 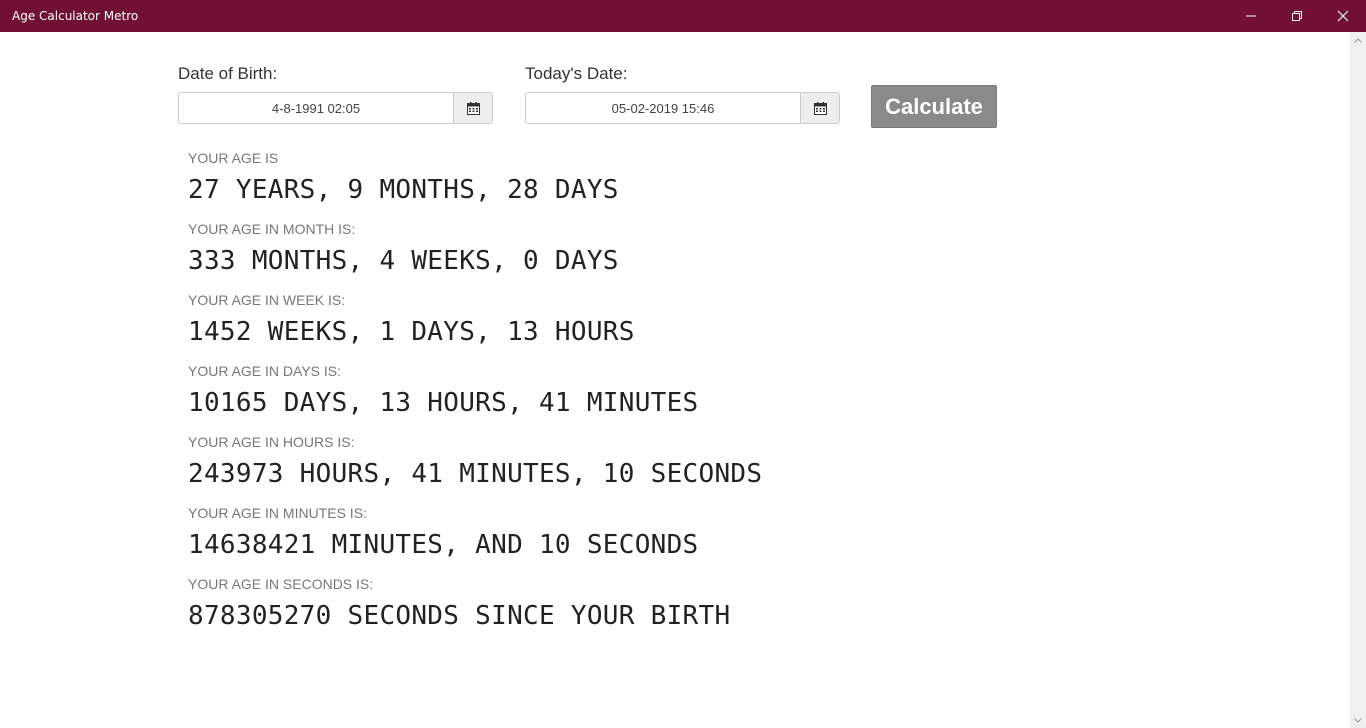 I want to click on today-calendar-button, so click(x=819, y=108).